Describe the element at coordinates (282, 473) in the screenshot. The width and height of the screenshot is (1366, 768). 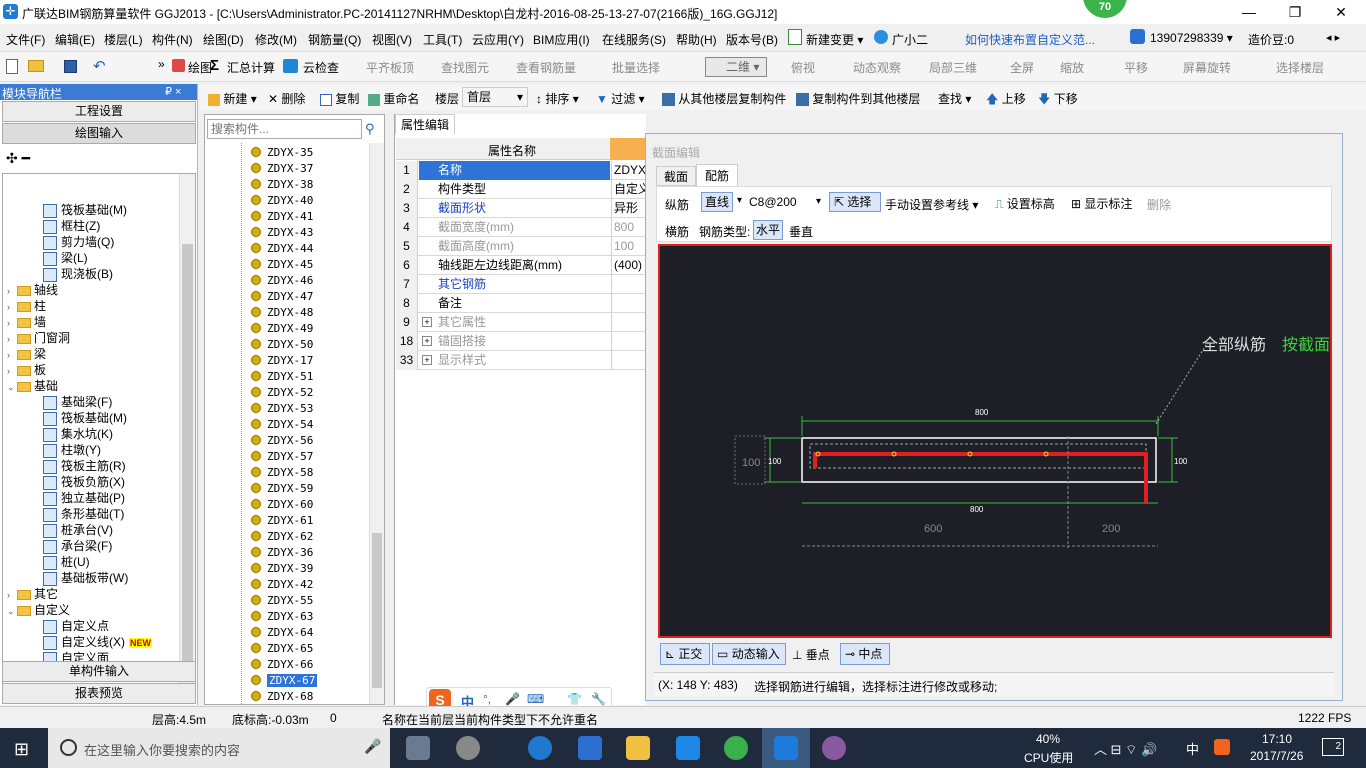
I see `list-item: ZDYX-58` at that location.